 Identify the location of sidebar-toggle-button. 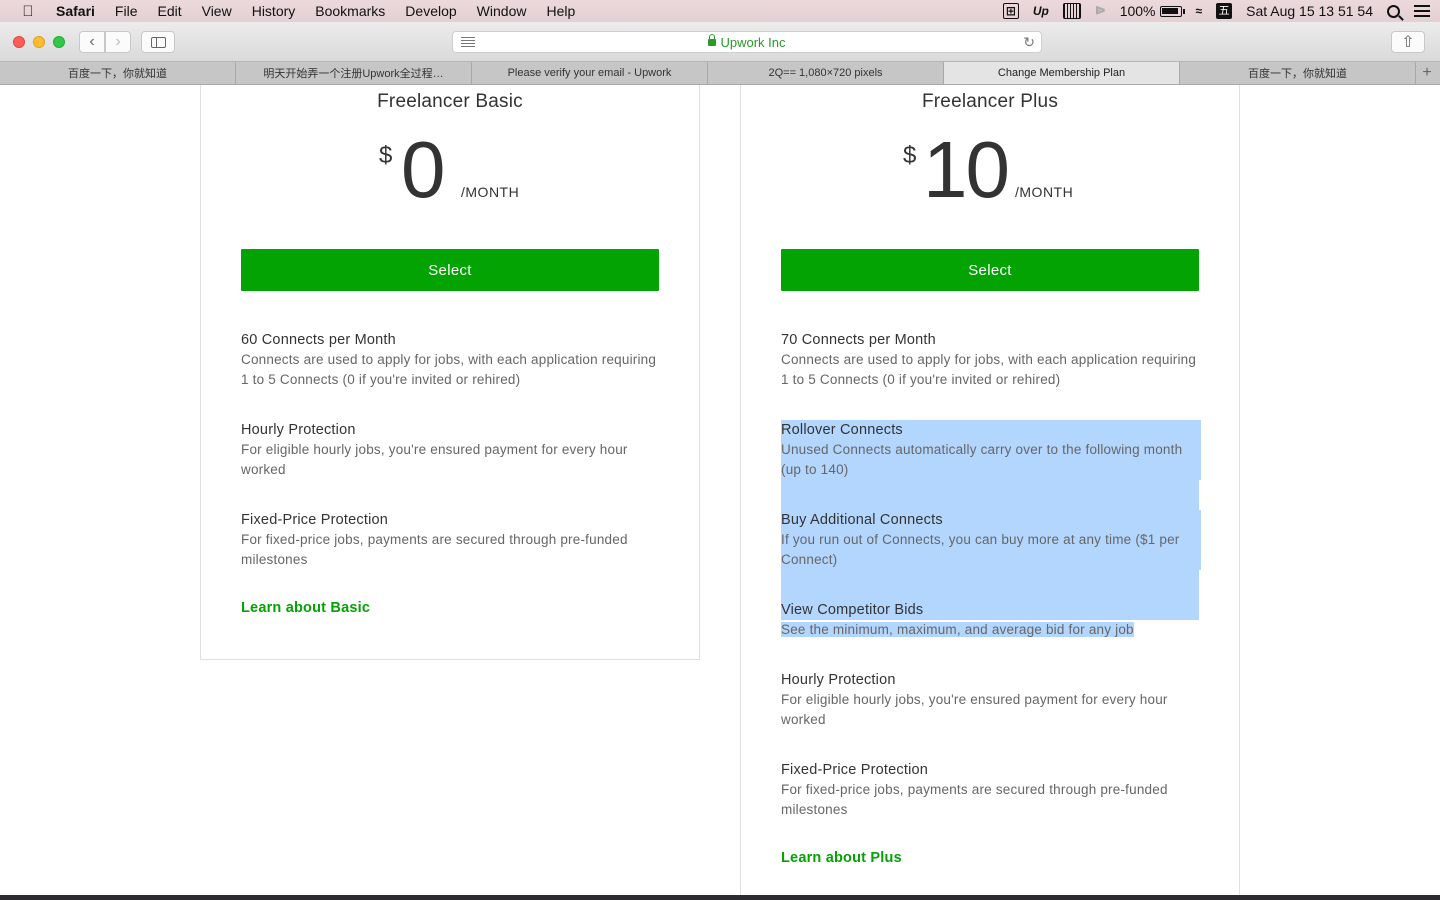
(158, 42).